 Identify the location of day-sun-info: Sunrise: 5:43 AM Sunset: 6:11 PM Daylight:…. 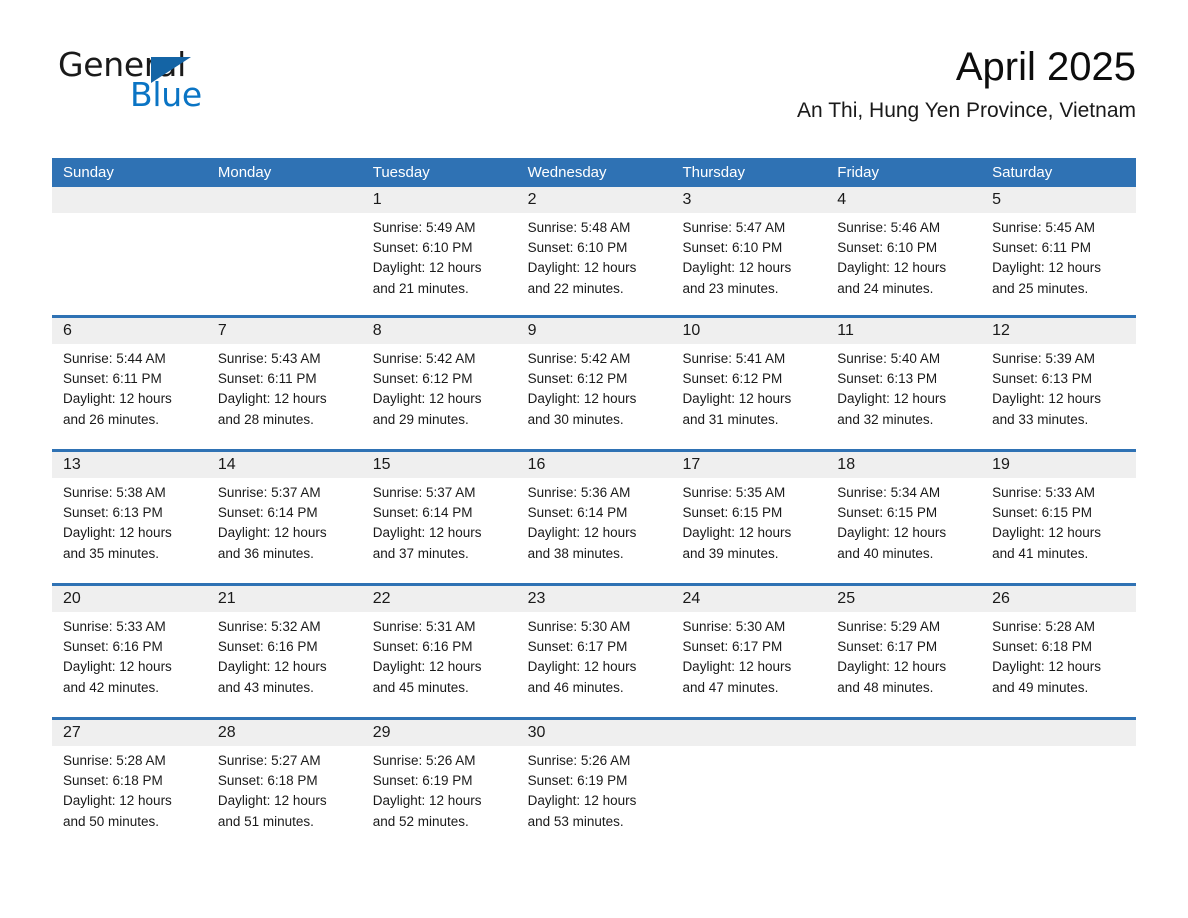
(290, 387).